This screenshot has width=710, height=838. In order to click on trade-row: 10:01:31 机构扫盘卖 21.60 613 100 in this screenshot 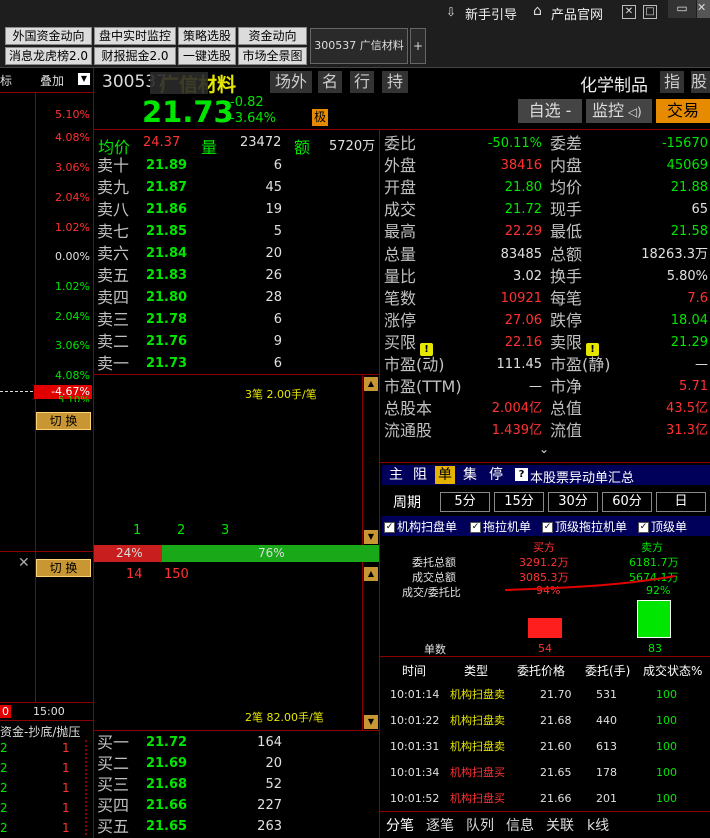, I will do `click(545, 747)`.